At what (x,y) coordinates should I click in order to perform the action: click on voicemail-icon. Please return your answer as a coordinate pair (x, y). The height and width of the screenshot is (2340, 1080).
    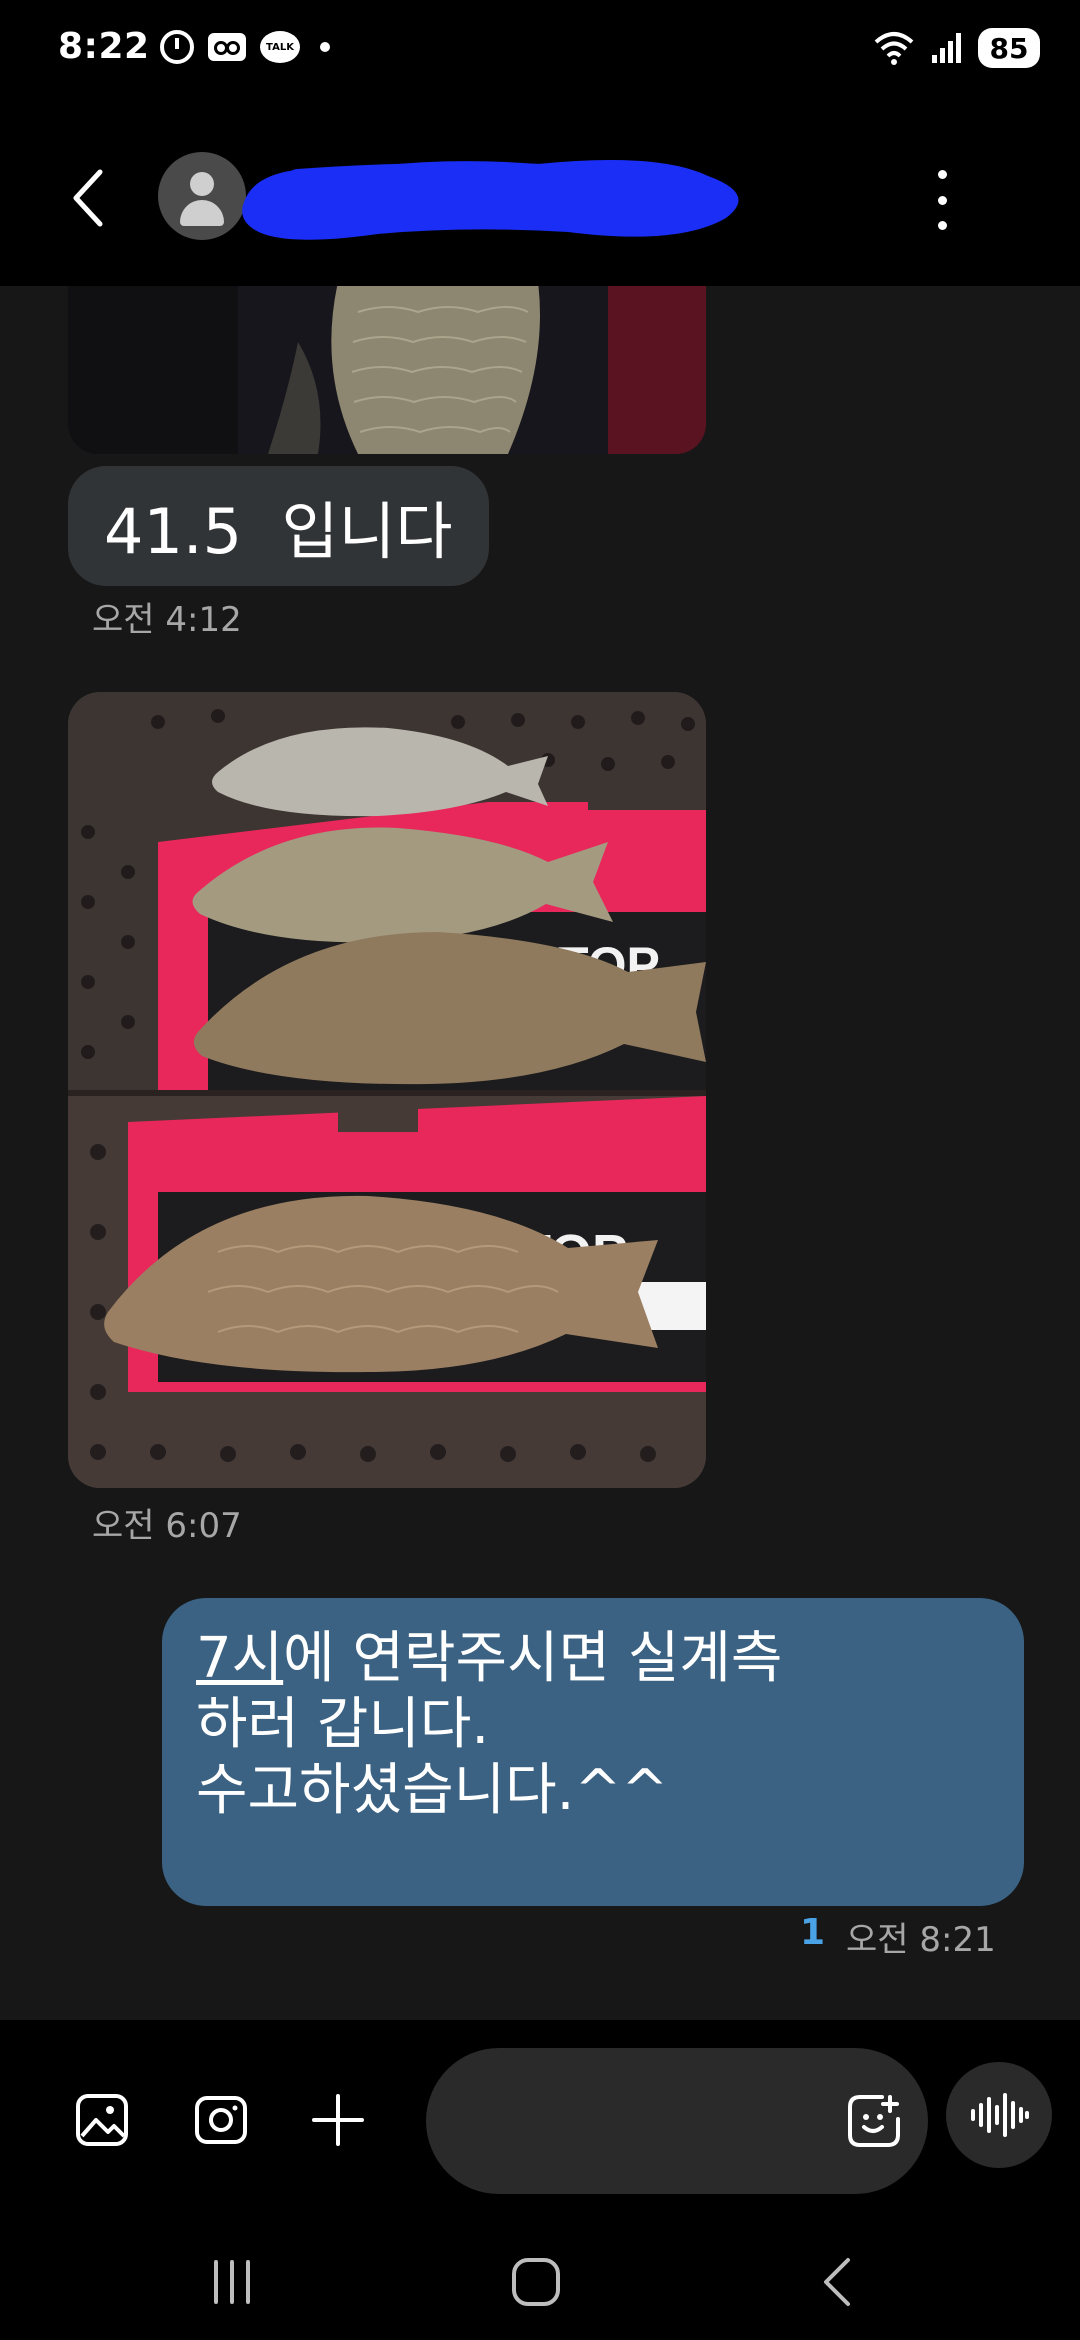
    Looking at the image, I should click on (227, 47).